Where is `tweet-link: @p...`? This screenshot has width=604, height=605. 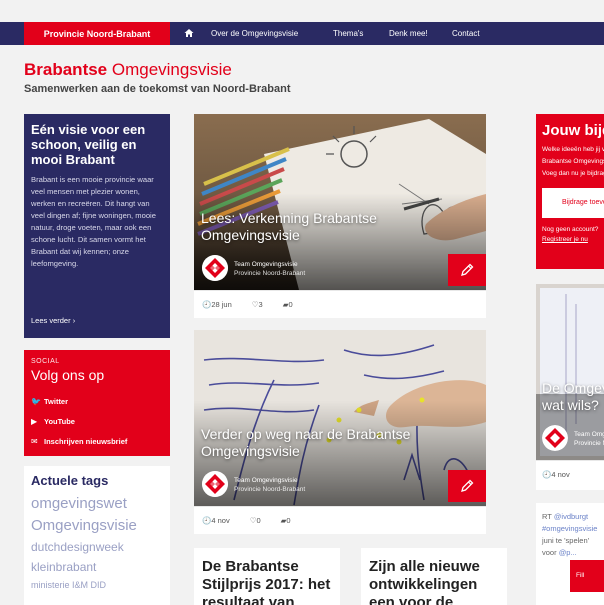
tweet-link: @p... is located at coordinates (568, 552).